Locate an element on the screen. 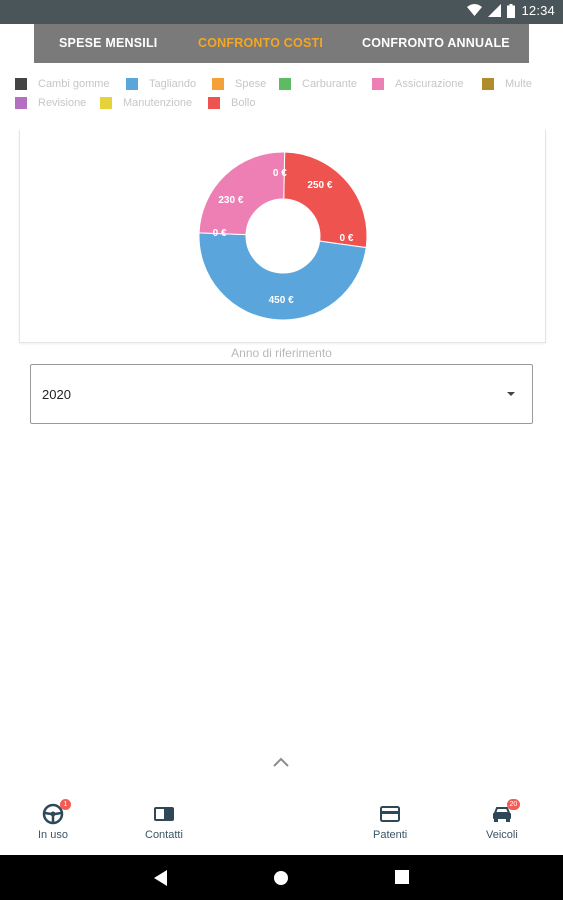 Image resolution: width=563 pixels, height=900 pixels. battery-icon is located at coordinates (511, 10).